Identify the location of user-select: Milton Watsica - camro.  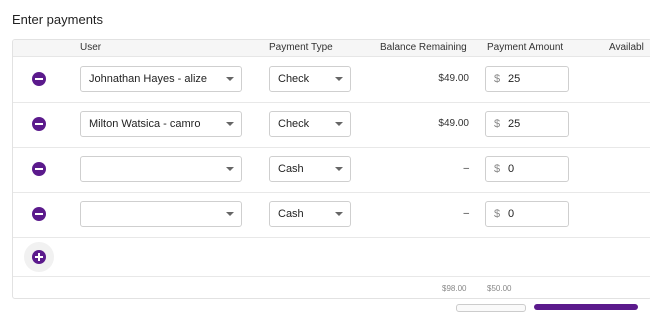
(161, 124).